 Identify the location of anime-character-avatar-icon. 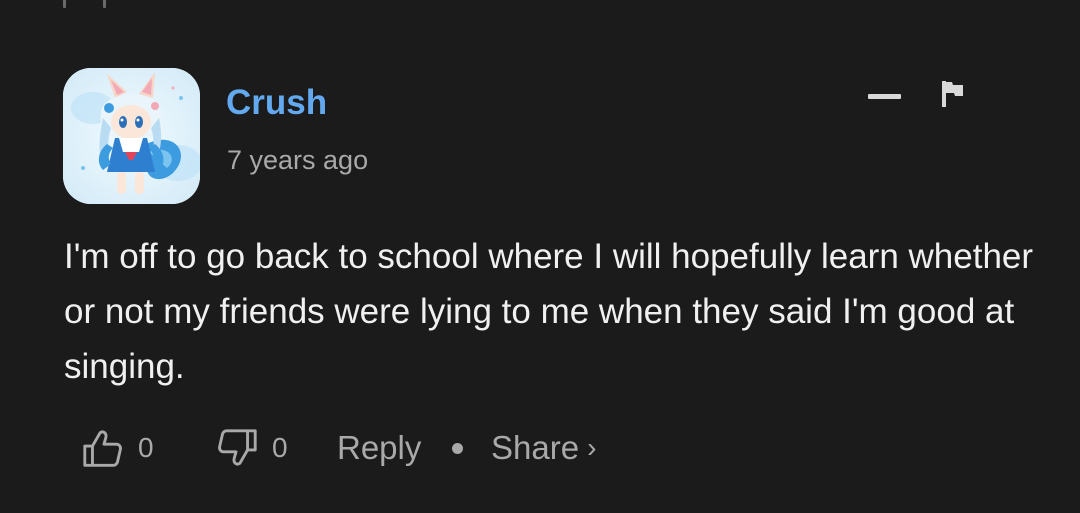
(131, 136).